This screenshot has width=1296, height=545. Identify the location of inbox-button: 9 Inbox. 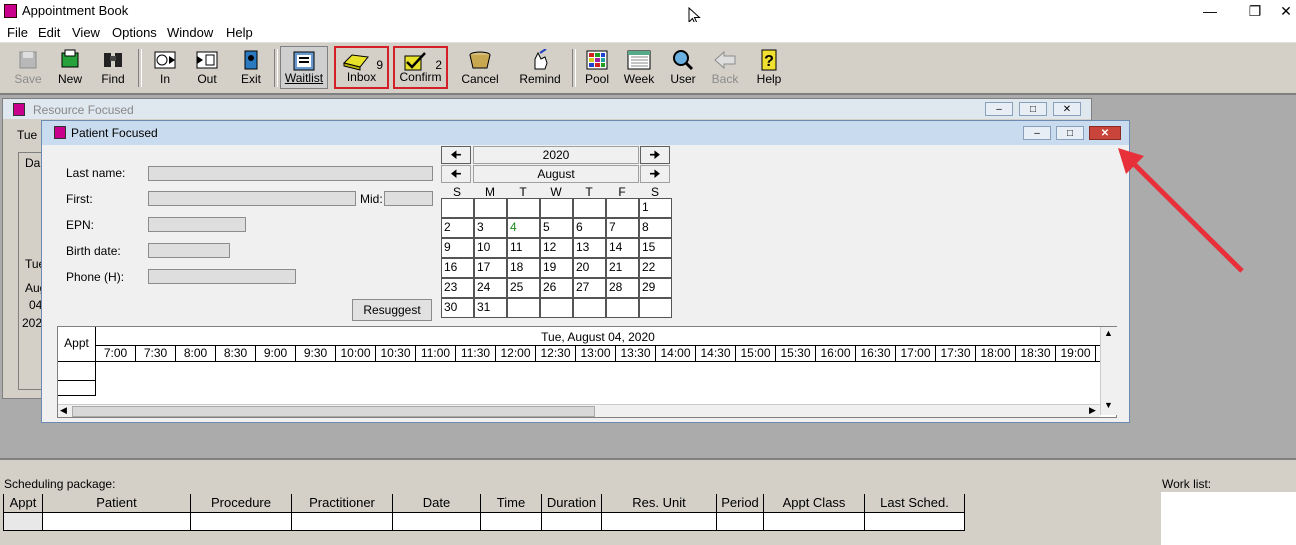
(361, 67).